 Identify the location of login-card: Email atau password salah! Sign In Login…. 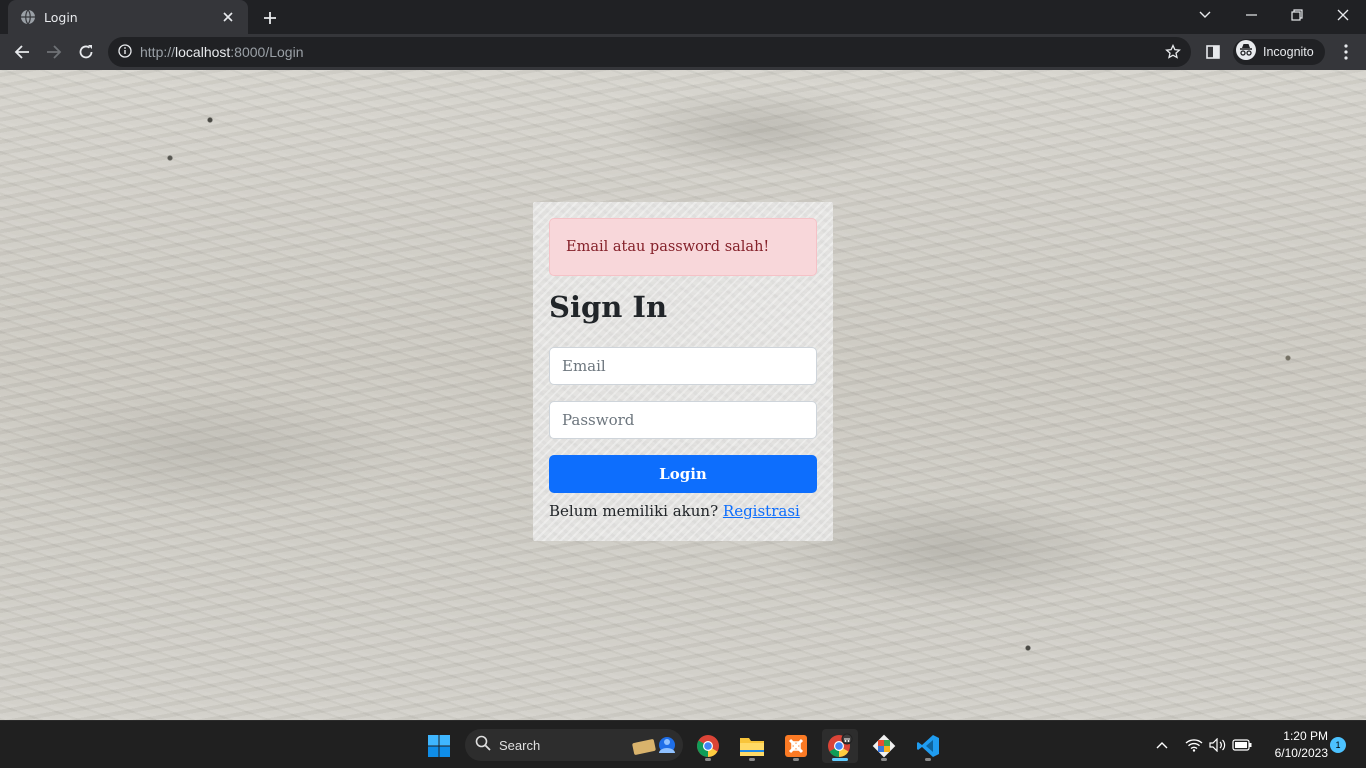
(683, 371).